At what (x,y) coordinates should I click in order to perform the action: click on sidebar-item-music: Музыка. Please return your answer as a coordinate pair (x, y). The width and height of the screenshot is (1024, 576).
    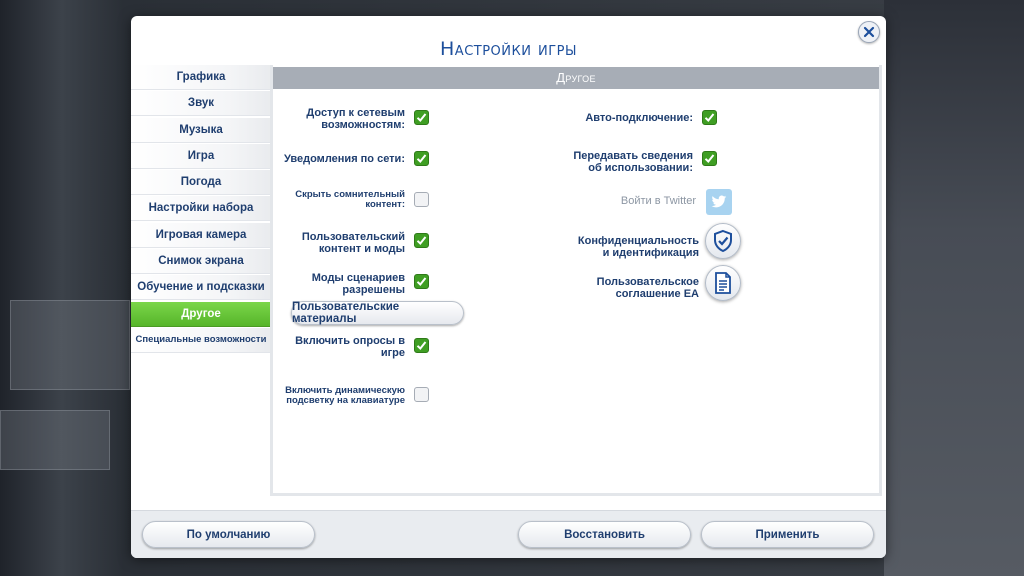
    Looking at the image, I should click on (201, 130).